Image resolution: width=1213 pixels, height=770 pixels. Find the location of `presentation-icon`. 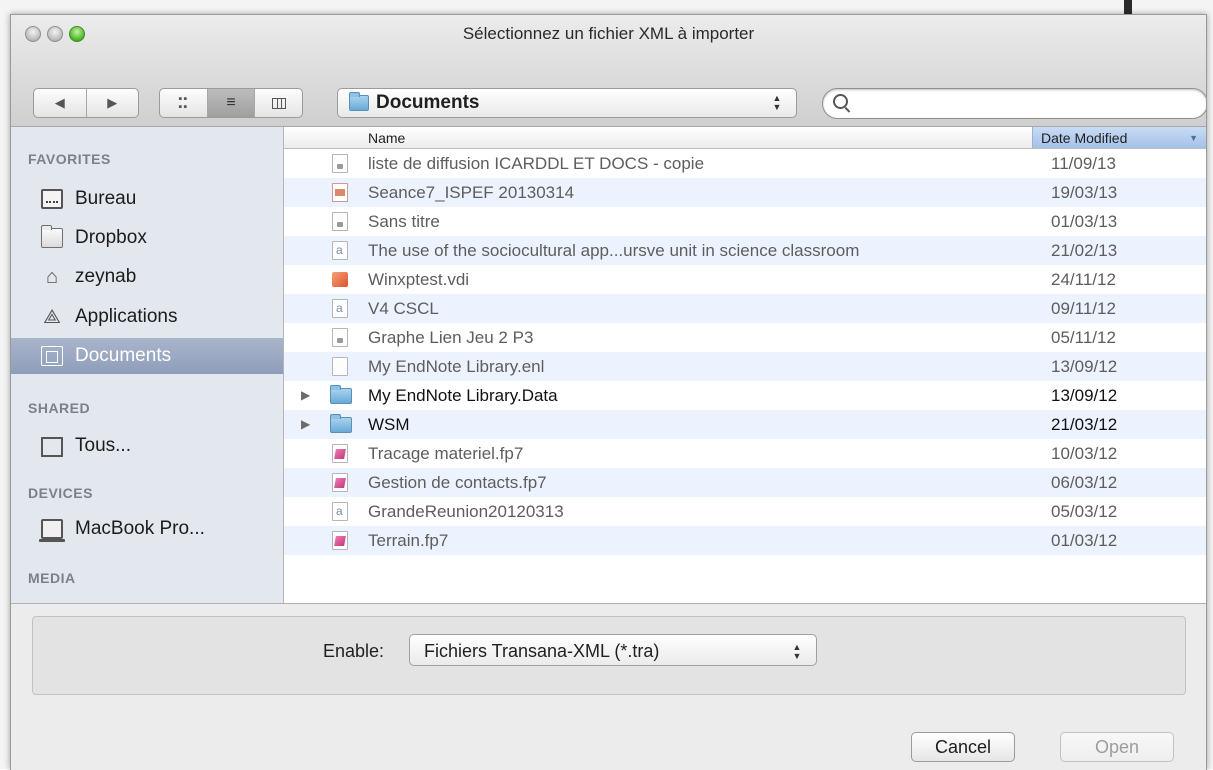

presentation-icon is located at coordinates (340, 192).